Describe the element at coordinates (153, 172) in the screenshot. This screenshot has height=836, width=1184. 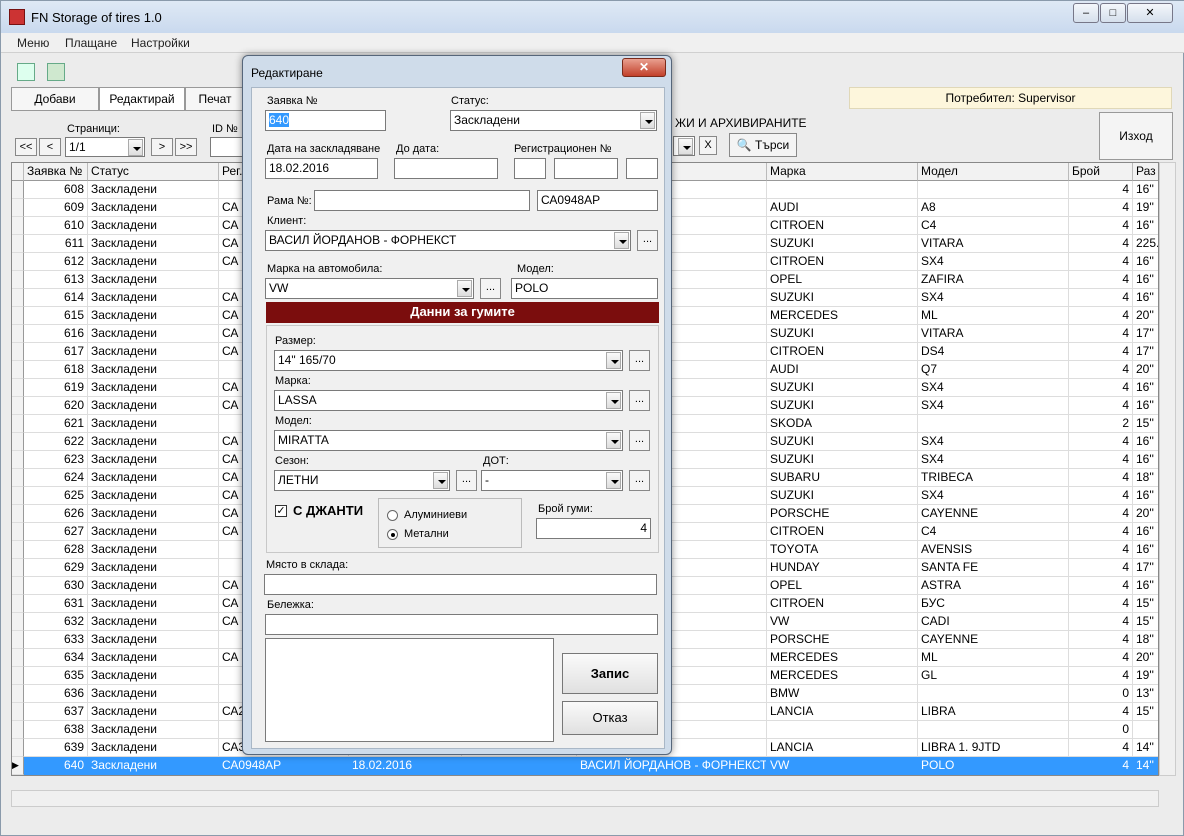
I see `column-header: Статус` at that location.